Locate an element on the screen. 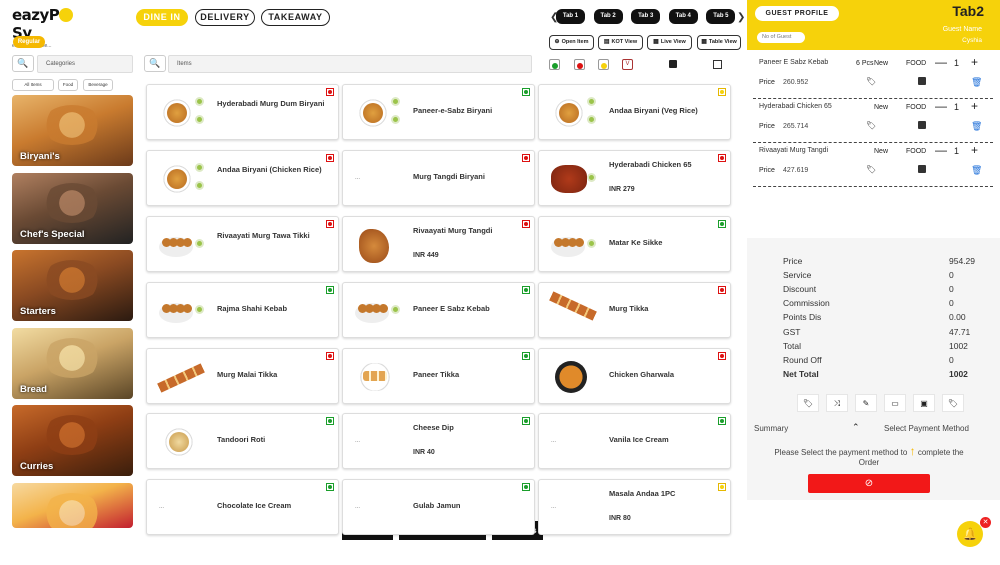  category-1: Biryani's is located at coordinates (72, 130).